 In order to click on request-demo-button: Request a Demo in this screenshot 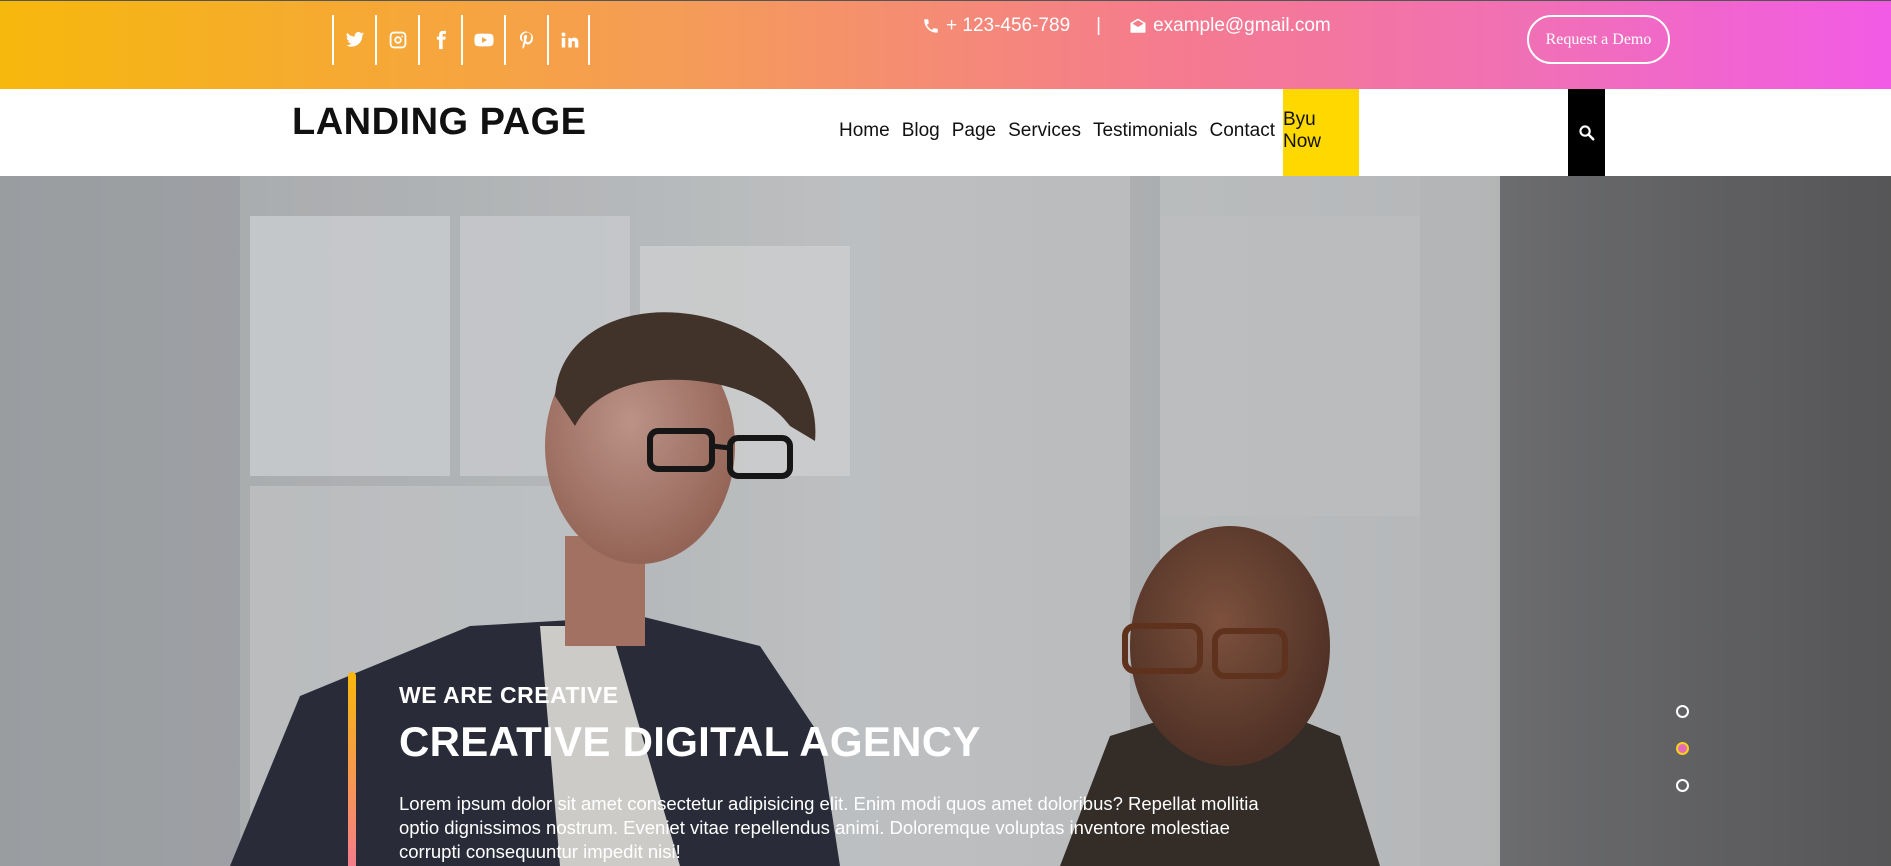, I will do `click(1598, 39)`.